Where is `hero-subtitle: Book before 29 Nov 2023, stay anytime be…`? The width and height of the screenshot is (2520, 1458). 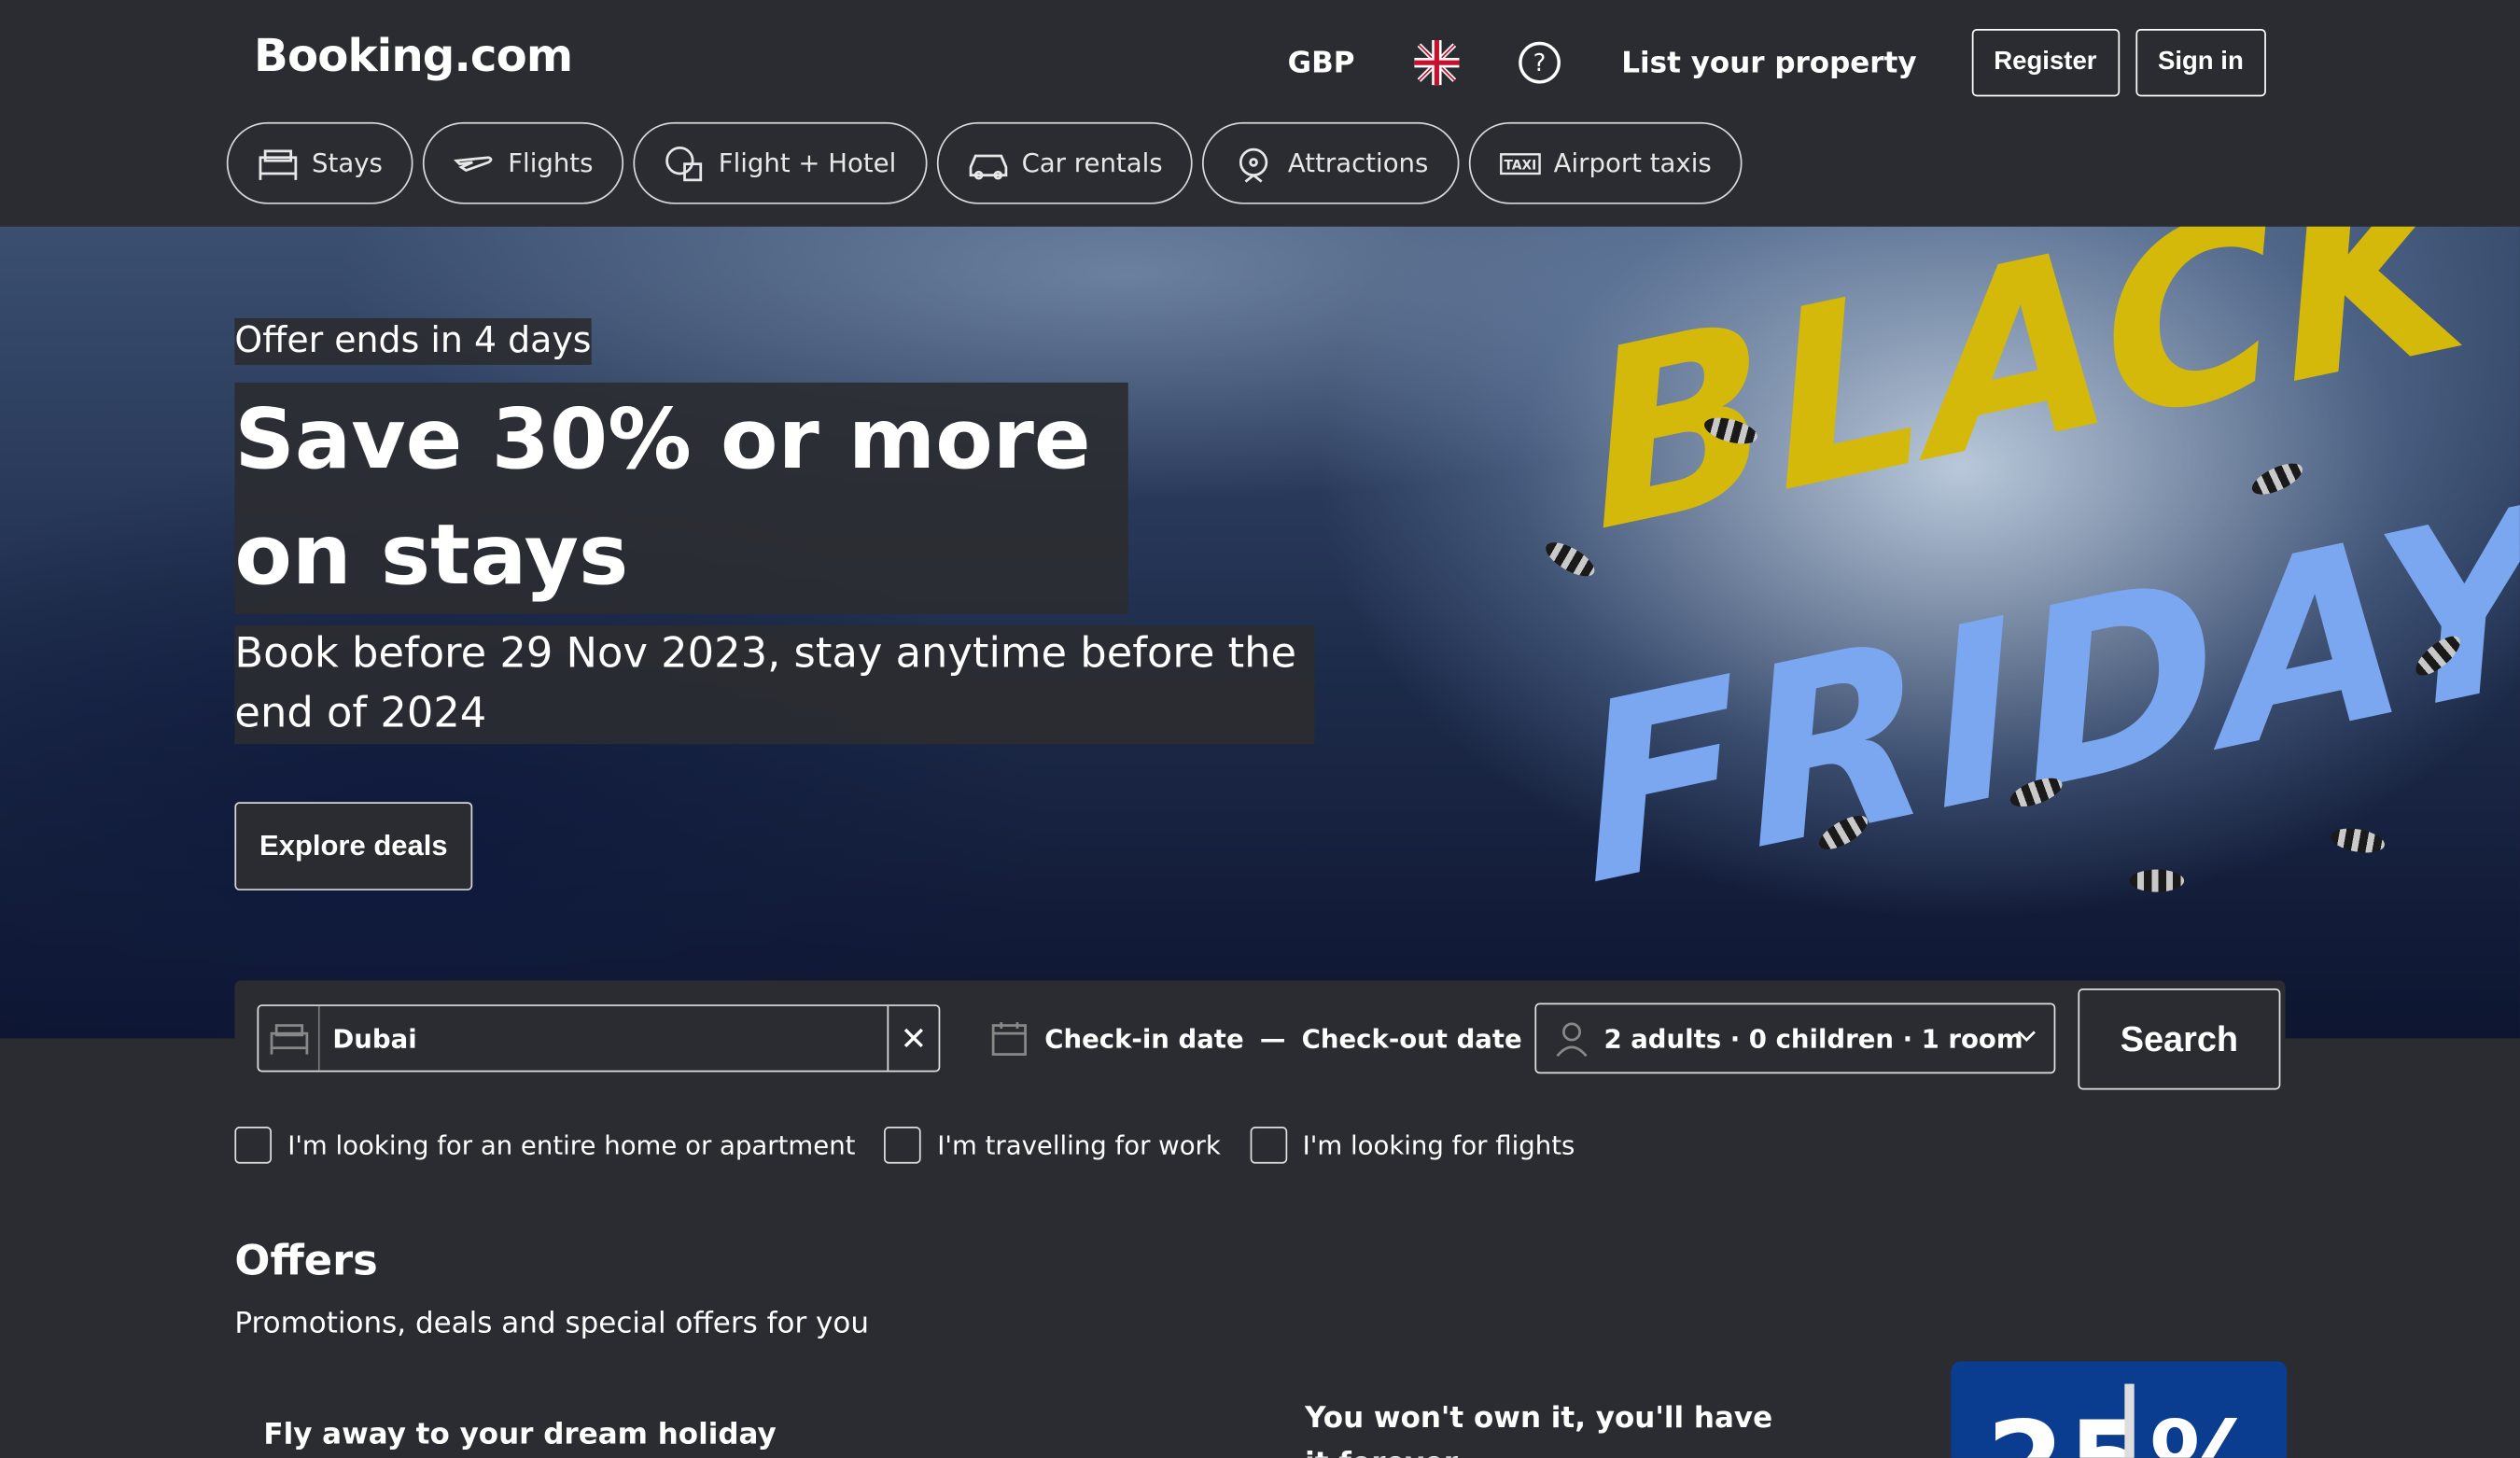
hero-subtitle: Book before 29 Nov 2023, stay anytime be… is located at coordinates (774, 684).